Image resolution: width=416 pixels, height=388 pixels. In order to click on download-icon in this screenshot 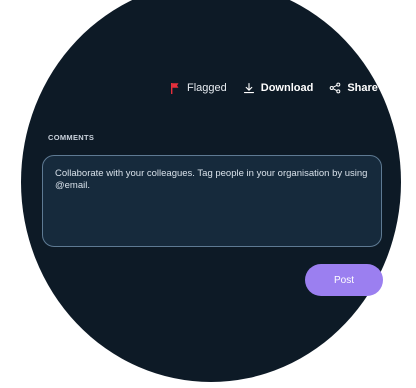, I will do `click(249, 88)`.